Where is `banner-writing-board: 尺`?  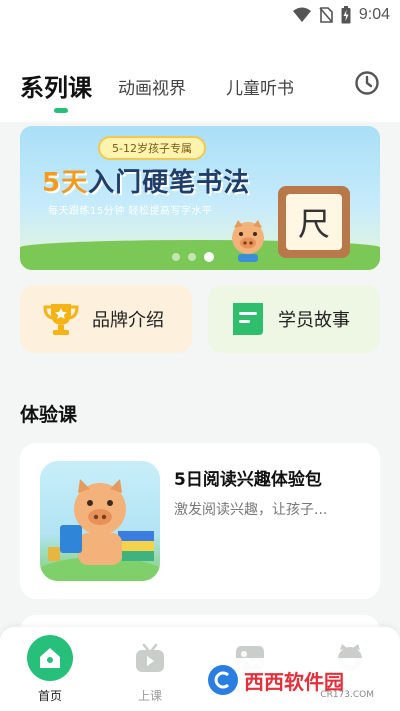 banner-writing-board: 尺 is located at coordinates (314, 222).